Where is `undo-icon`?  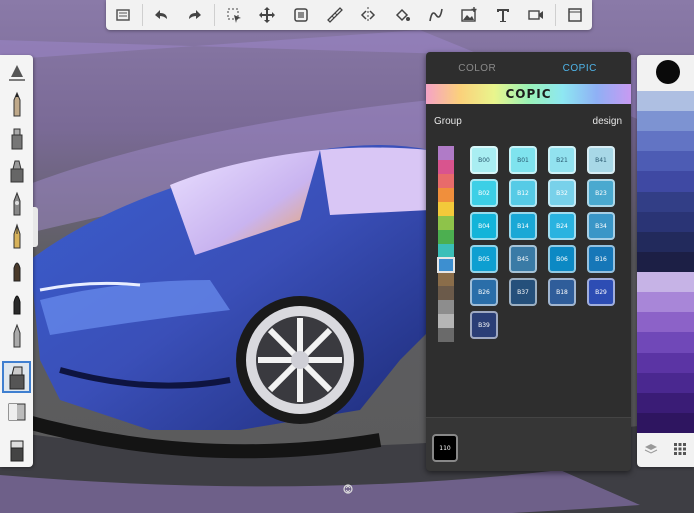
undo-icon is located at coordinates (162, 15).